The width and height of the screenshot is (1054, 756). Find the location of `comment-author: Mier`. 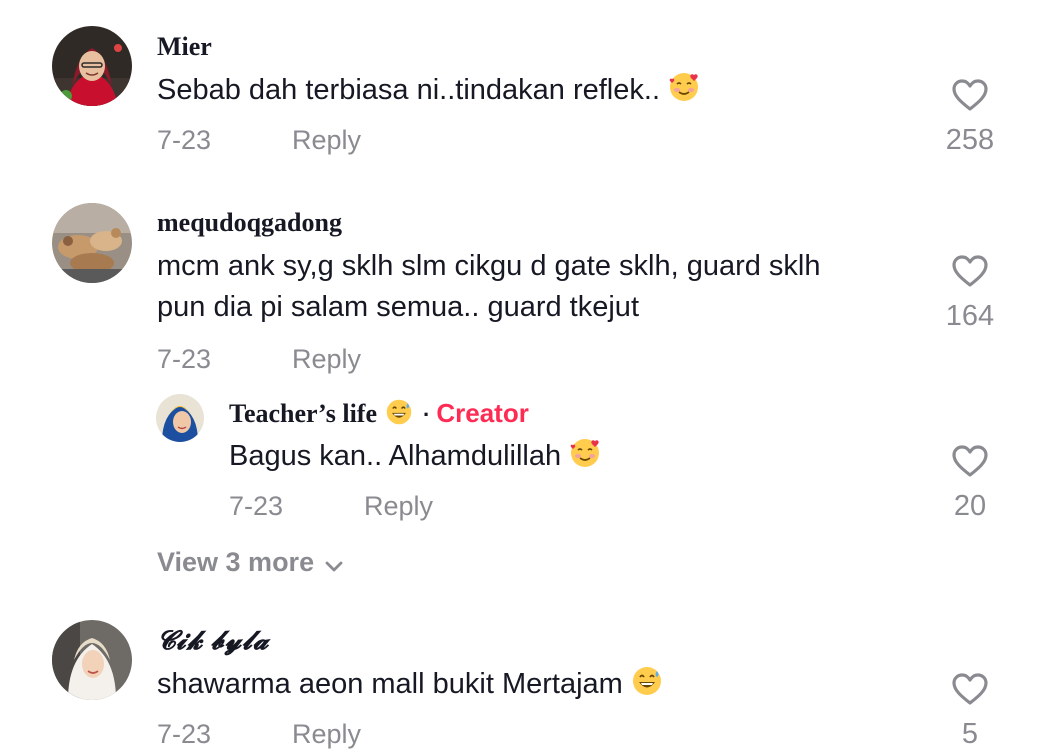

comment-author: Mier is located at coordinates (184, 47).